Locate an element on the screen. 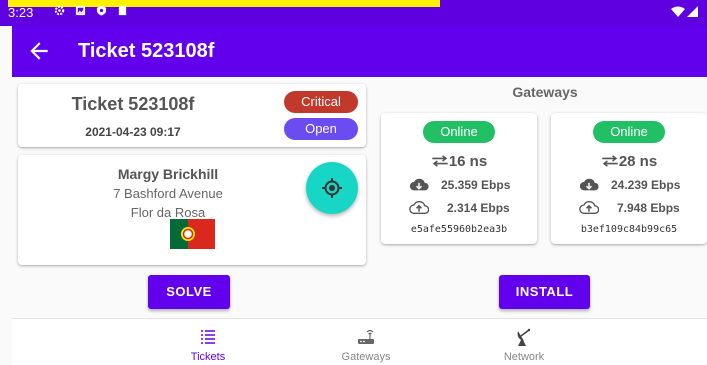  gateway-upload: 2.314 Ebps is located at coordinates (459, 207).